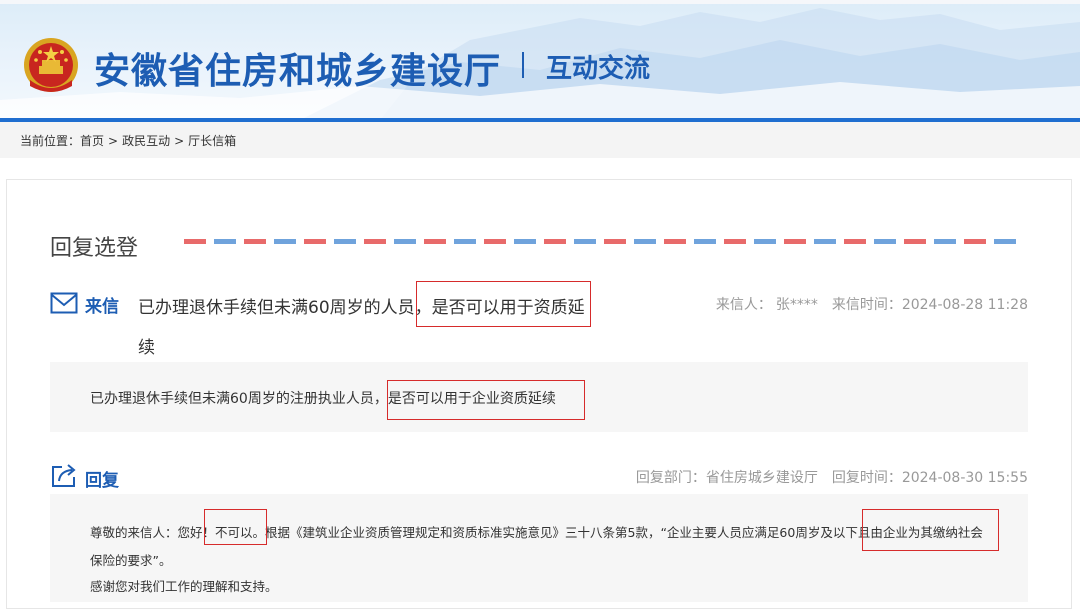  What do you see at coordinates (603, 241) in the screenshot?
I see `airmail-divider` at bounding box center [603, 241].